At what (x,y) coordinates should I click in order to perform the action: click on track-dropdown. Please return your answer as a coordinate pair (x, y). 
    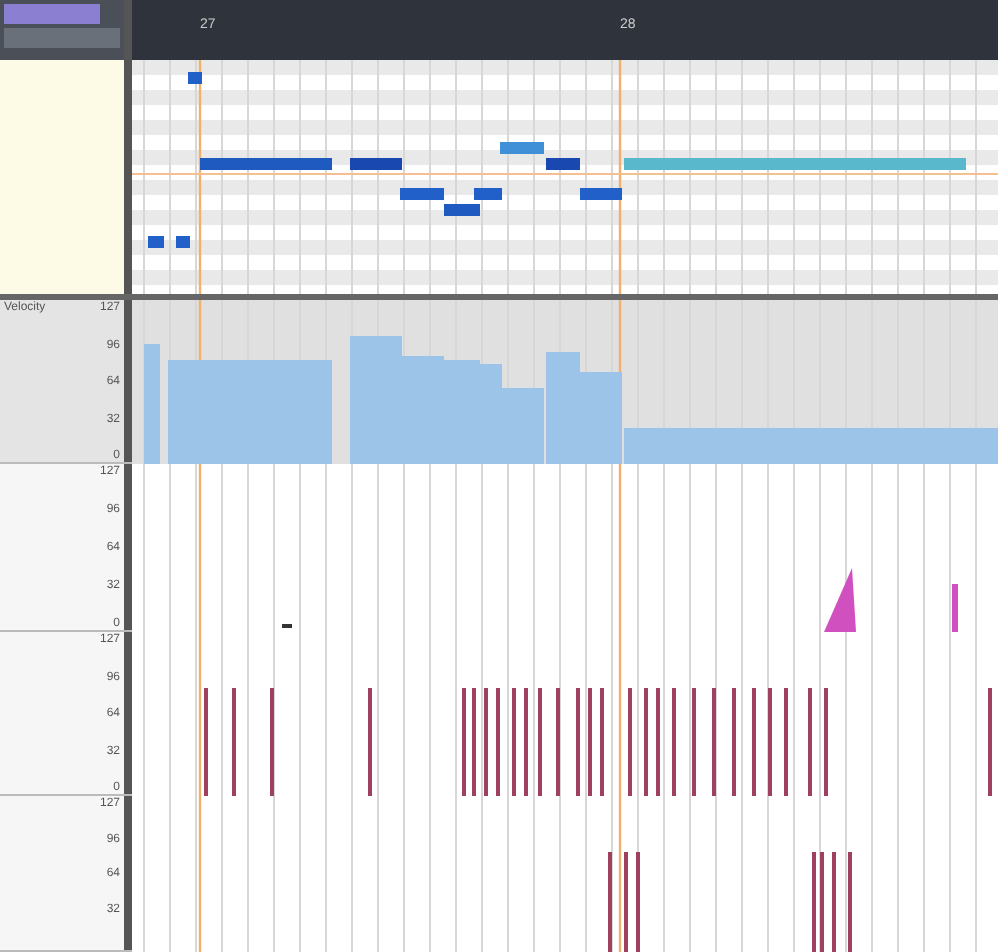
    Looking at the image, I should click on (62, 38).